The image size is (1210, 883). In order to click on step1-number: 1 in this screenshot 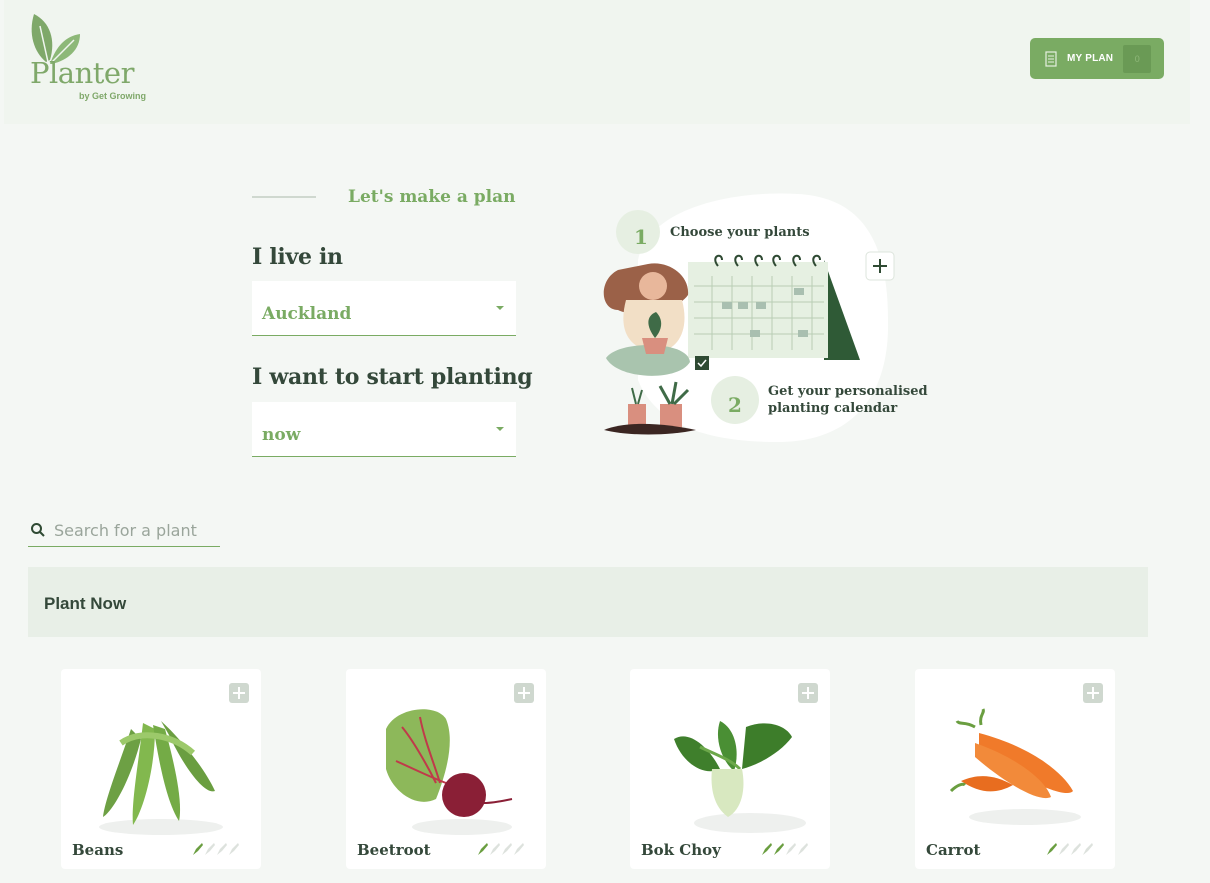, I will do `click(641, 237)`.